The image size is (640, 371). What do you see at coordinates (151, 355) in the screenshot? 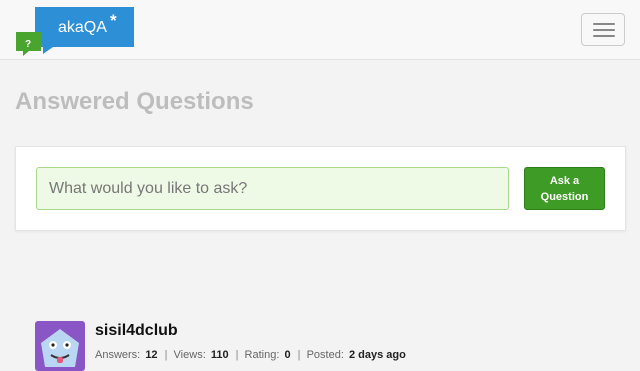
I see `answers-count: 12` at bounding box center [151, 355].